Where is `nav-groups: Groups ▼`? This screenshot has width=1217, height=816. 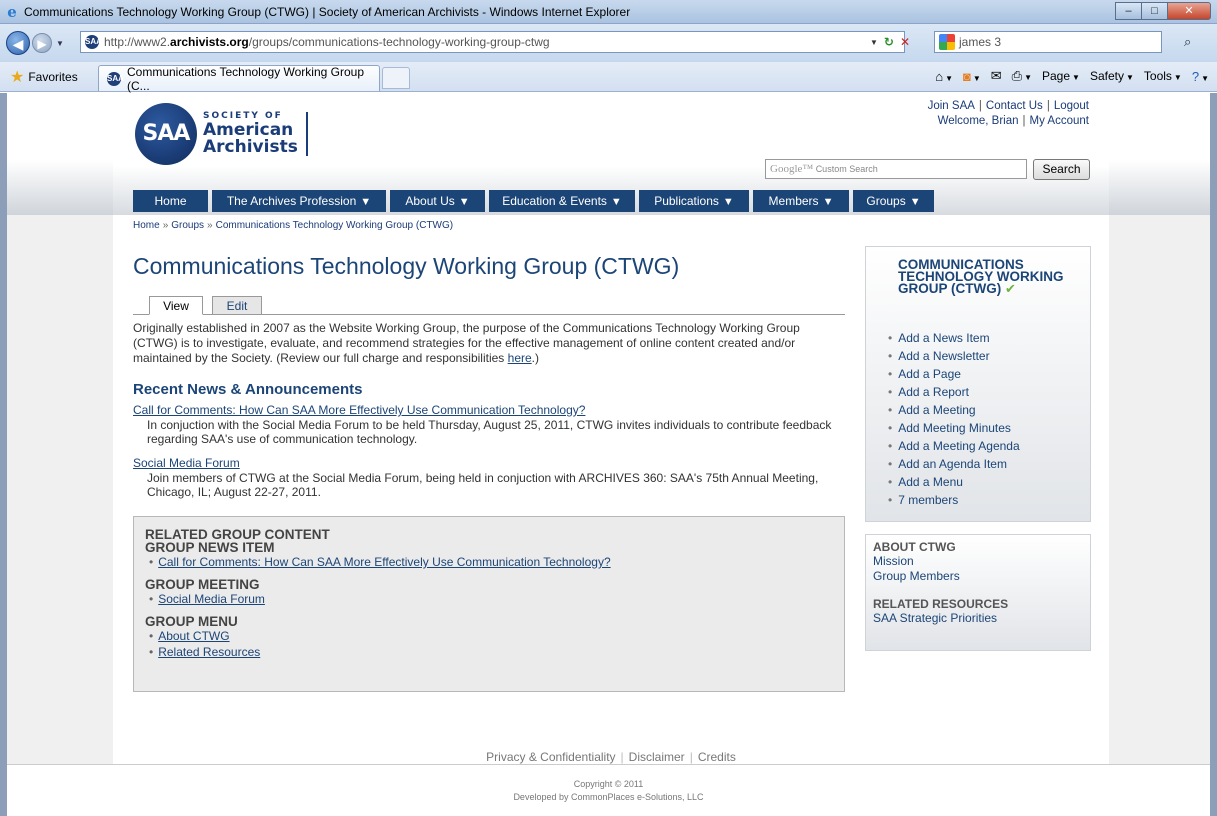 nav-groups: Groups ▼ is located at coordinates (893, 201).